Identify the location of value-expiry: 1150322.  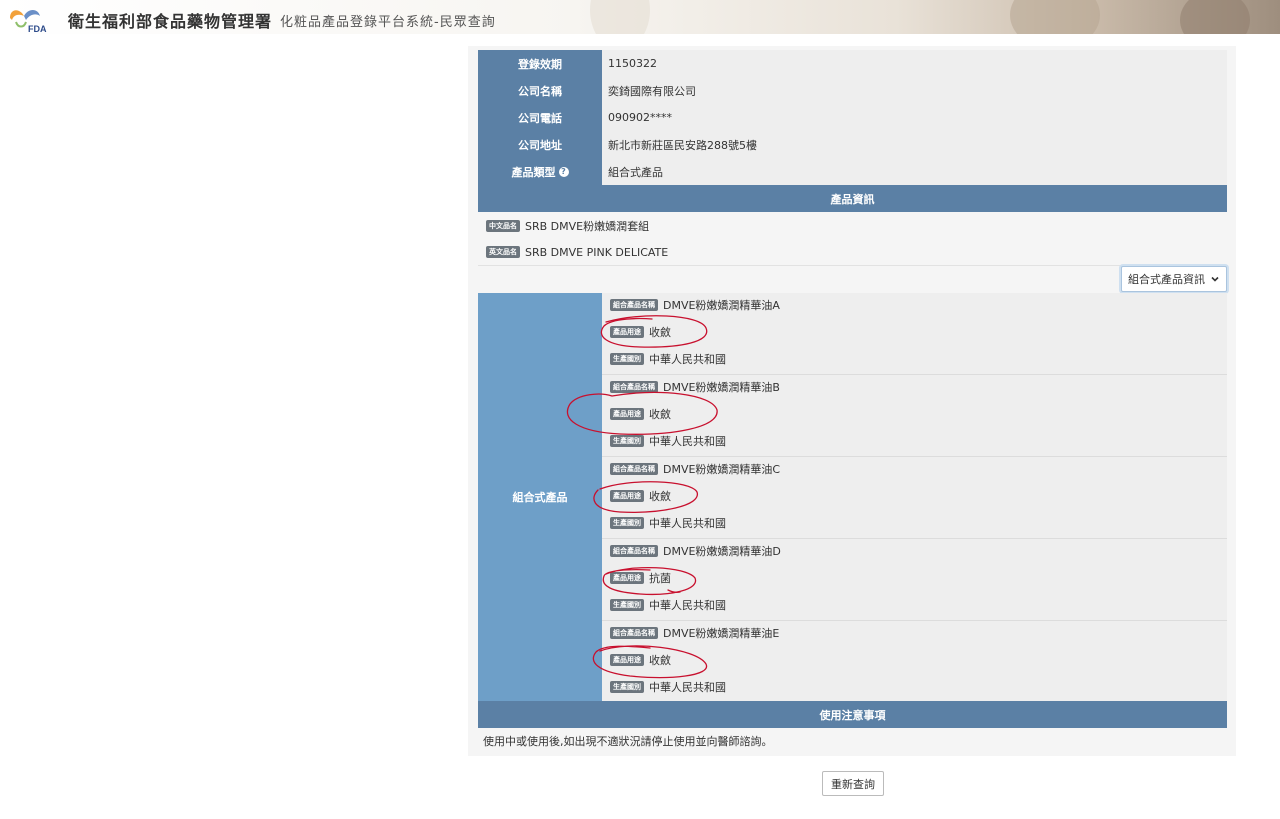
(914, 63).